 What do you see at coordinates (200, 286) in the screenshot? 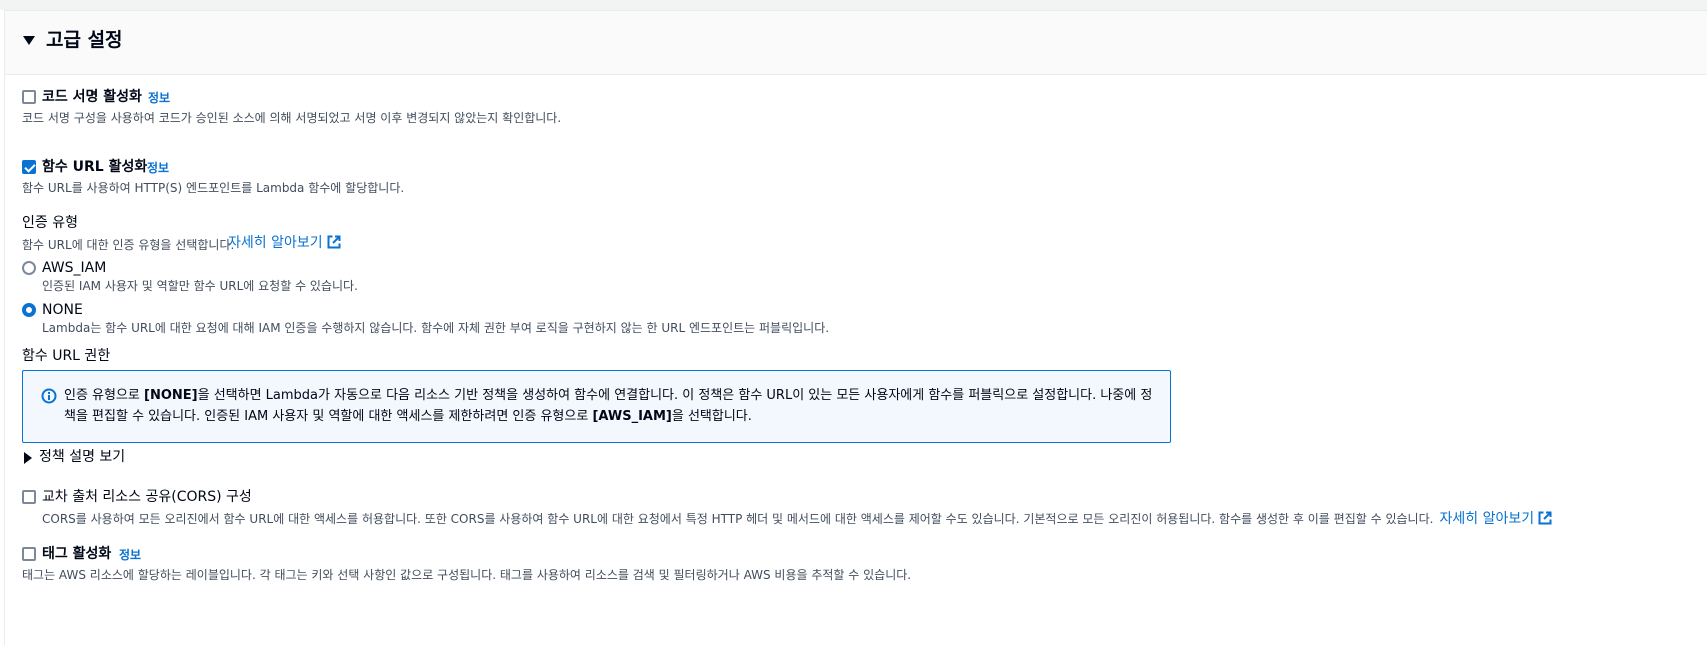
I see `auth-type-aws-iam-description: 인증된 IAM 사용자 및 역할만 함수 URL에 요청할 수 있습니다.` at bounding box center [200, 286].